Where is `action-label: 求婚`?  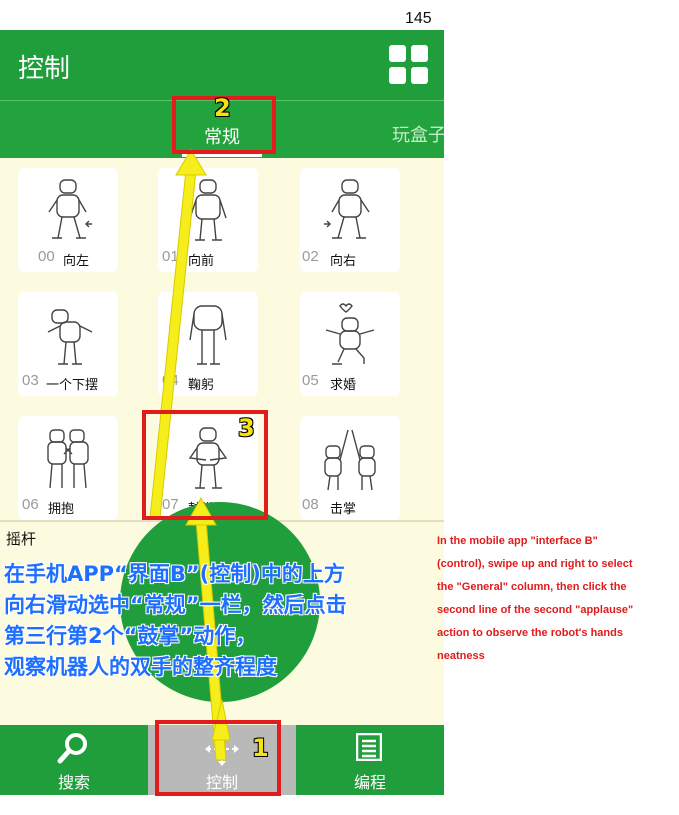 action-label: 求婚 is located at coordinates (343, 385).